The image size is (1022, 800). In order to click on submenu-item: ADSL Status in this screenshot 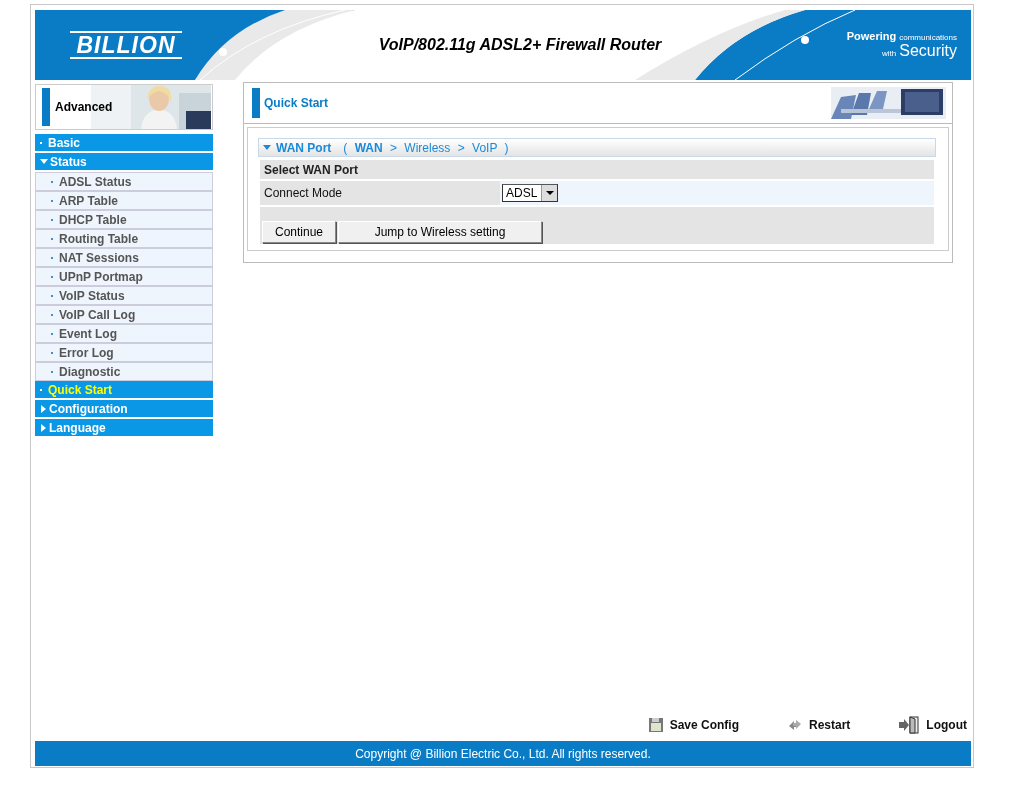, I will do `click(124, 181)`.